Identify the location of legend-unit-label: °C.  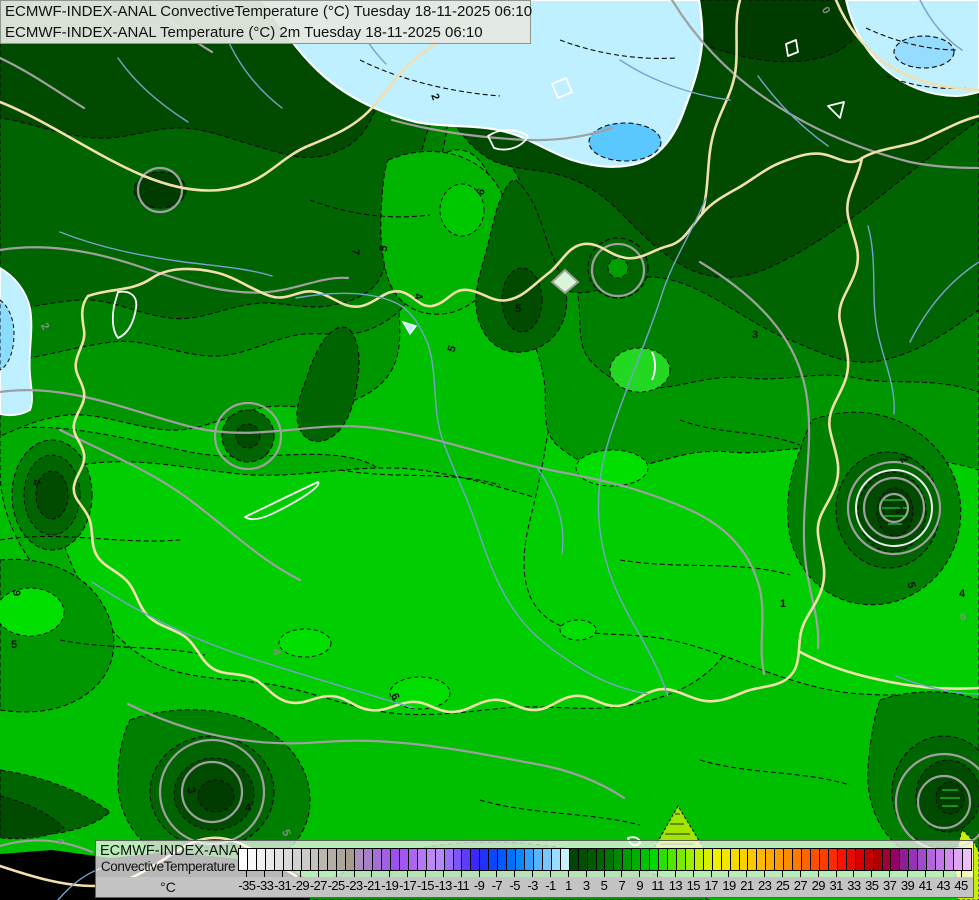
(168, 887).